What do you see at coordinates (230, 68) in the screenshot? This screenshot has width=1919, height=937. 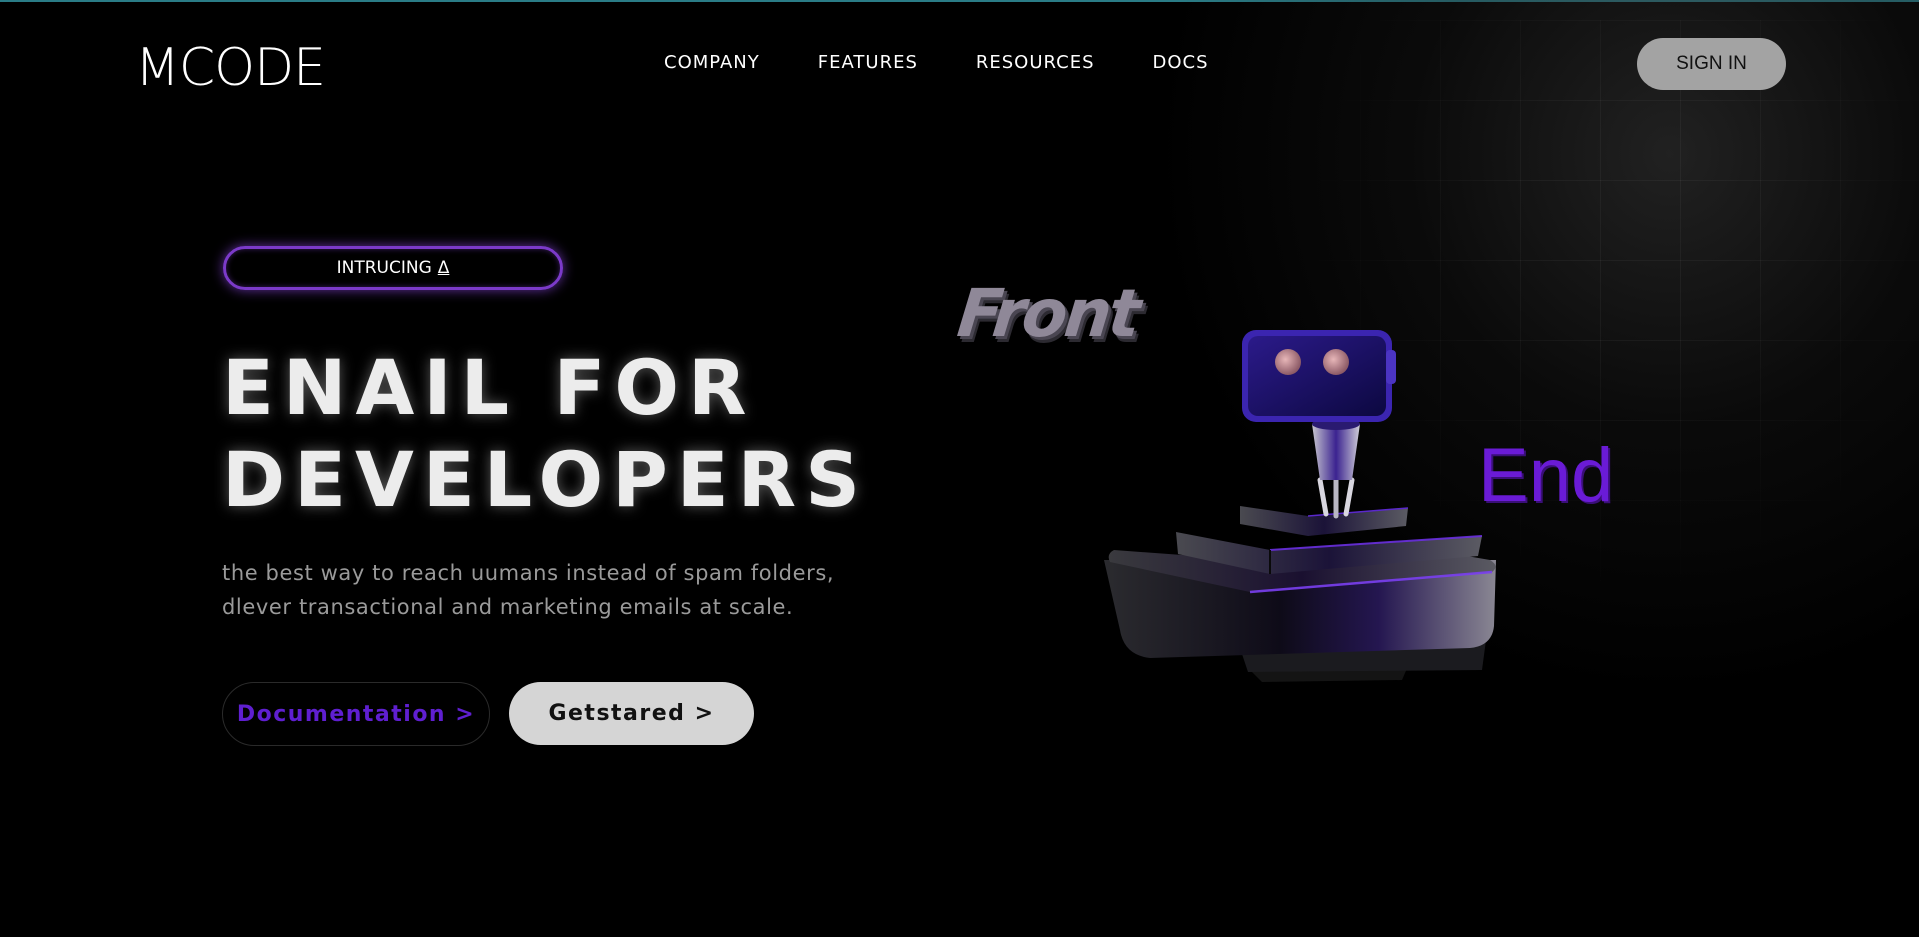 I see `logo: MCODE` at bounding box center [230, 68].